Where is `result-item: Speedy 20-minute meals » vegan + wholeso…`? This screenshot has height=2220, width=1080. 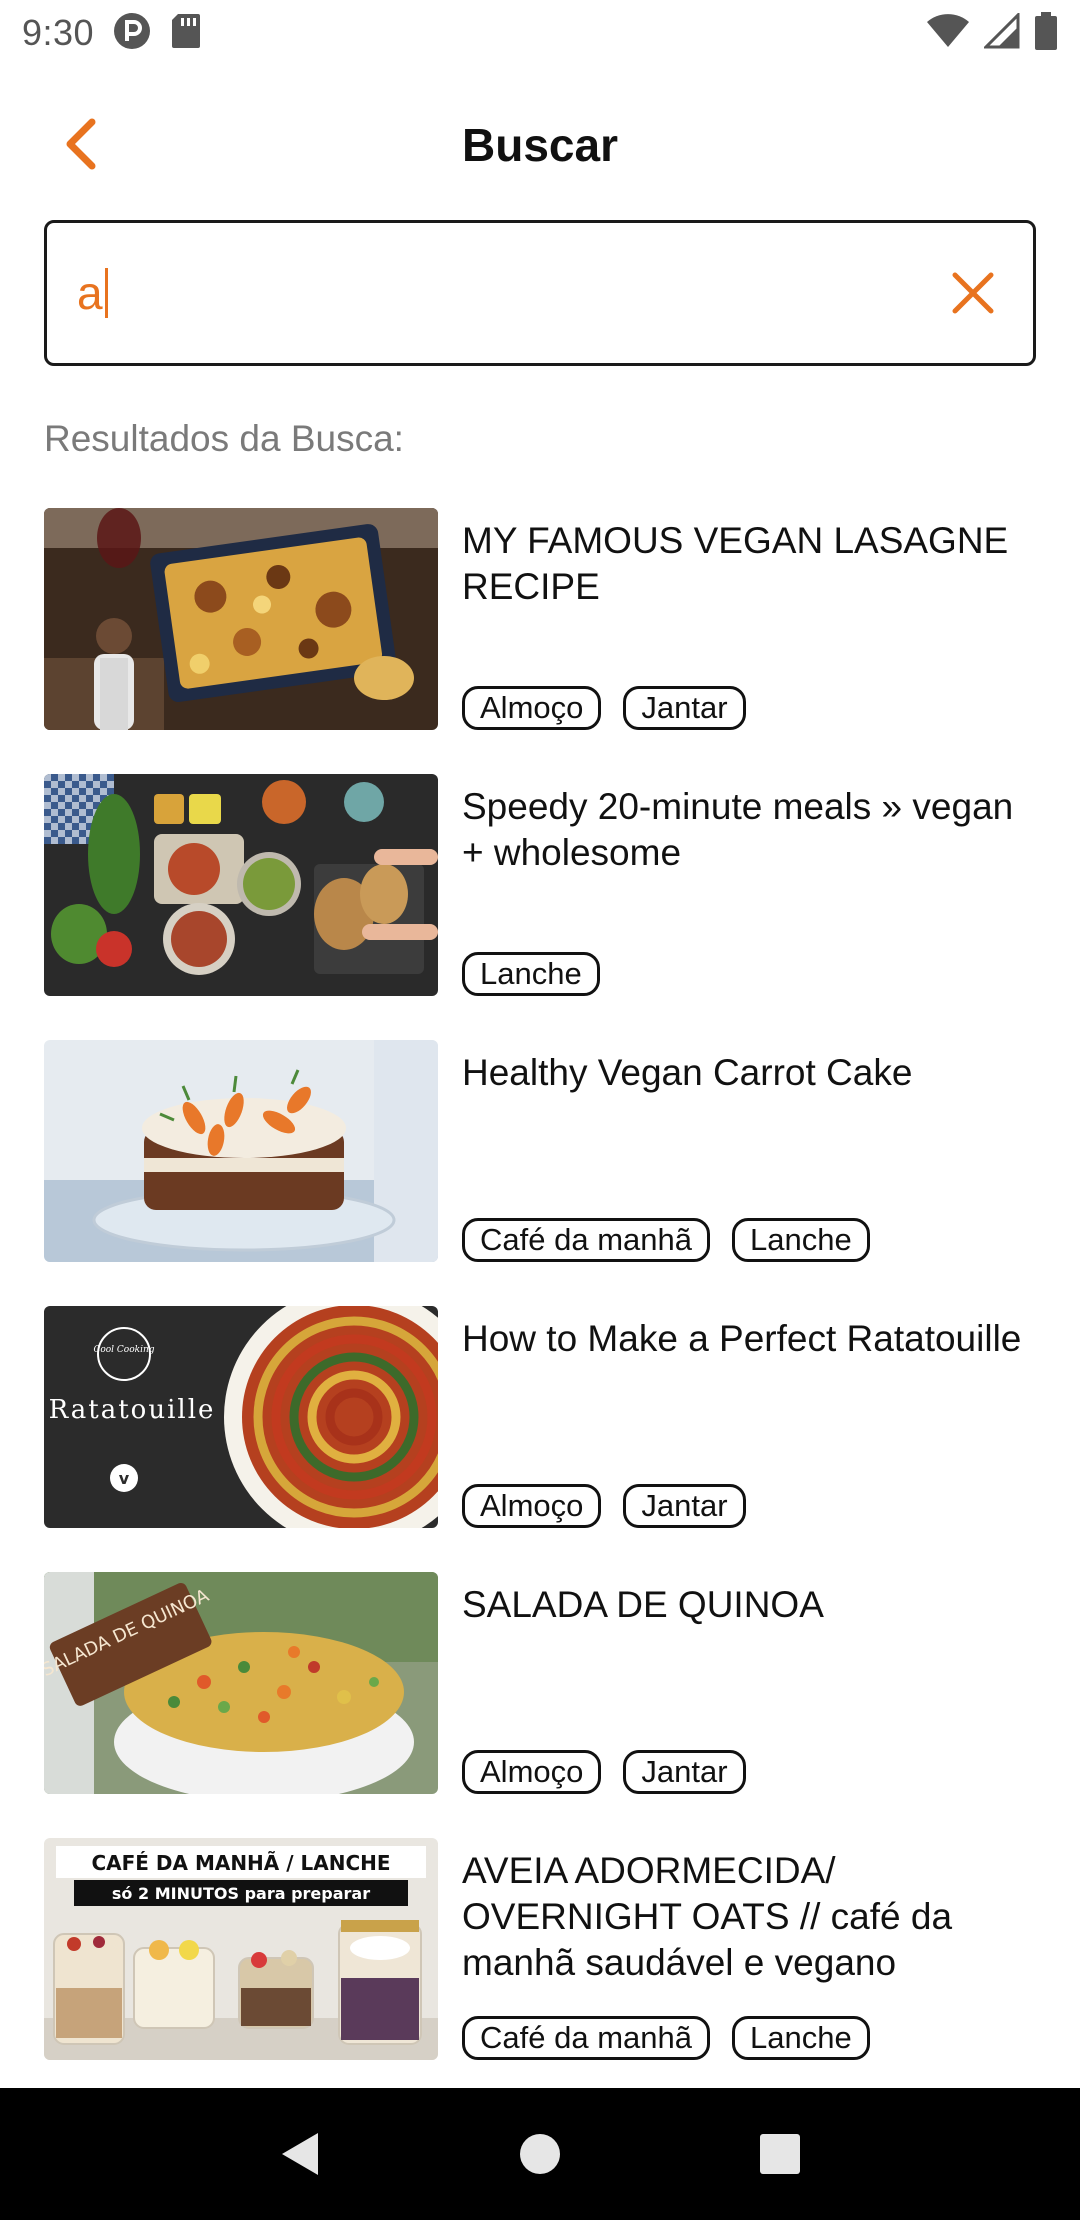
result-item: Speedy 20-minute meals » vegan + wholeso… is located at coordinates (544, 907).